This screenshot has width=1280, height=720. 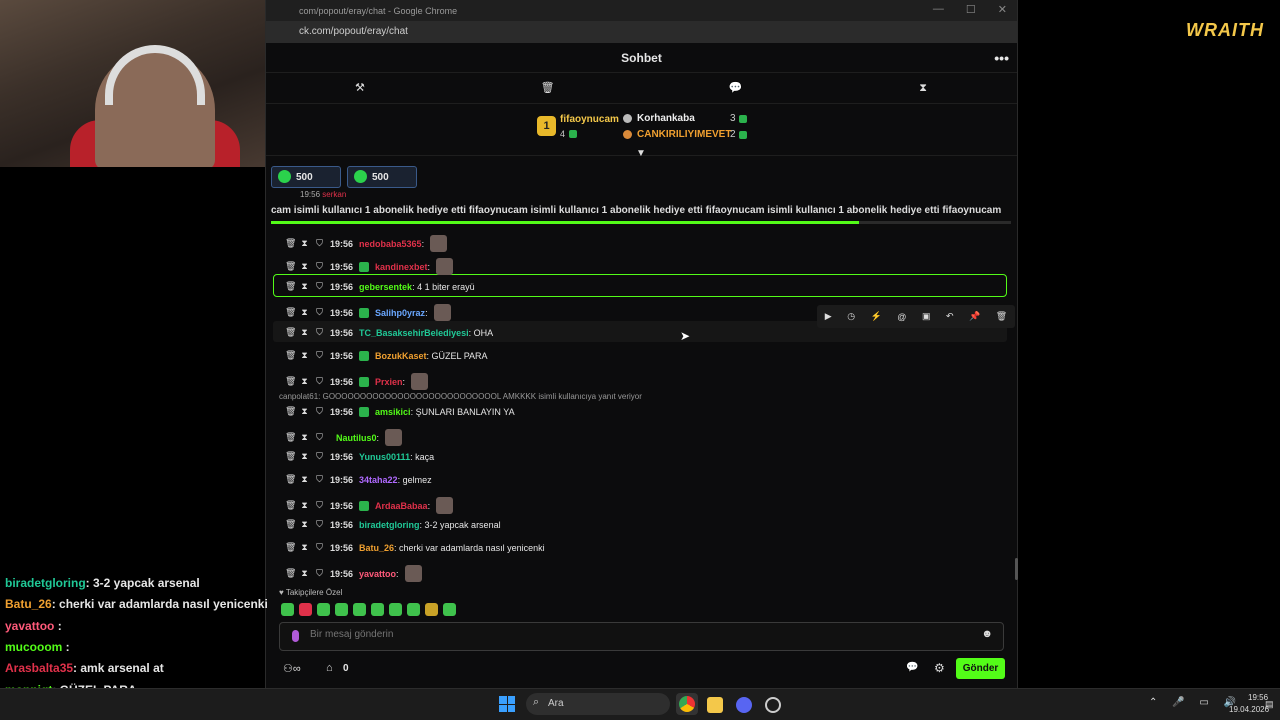 I want to click on message-input: ☻, so click(x=641, y=636).